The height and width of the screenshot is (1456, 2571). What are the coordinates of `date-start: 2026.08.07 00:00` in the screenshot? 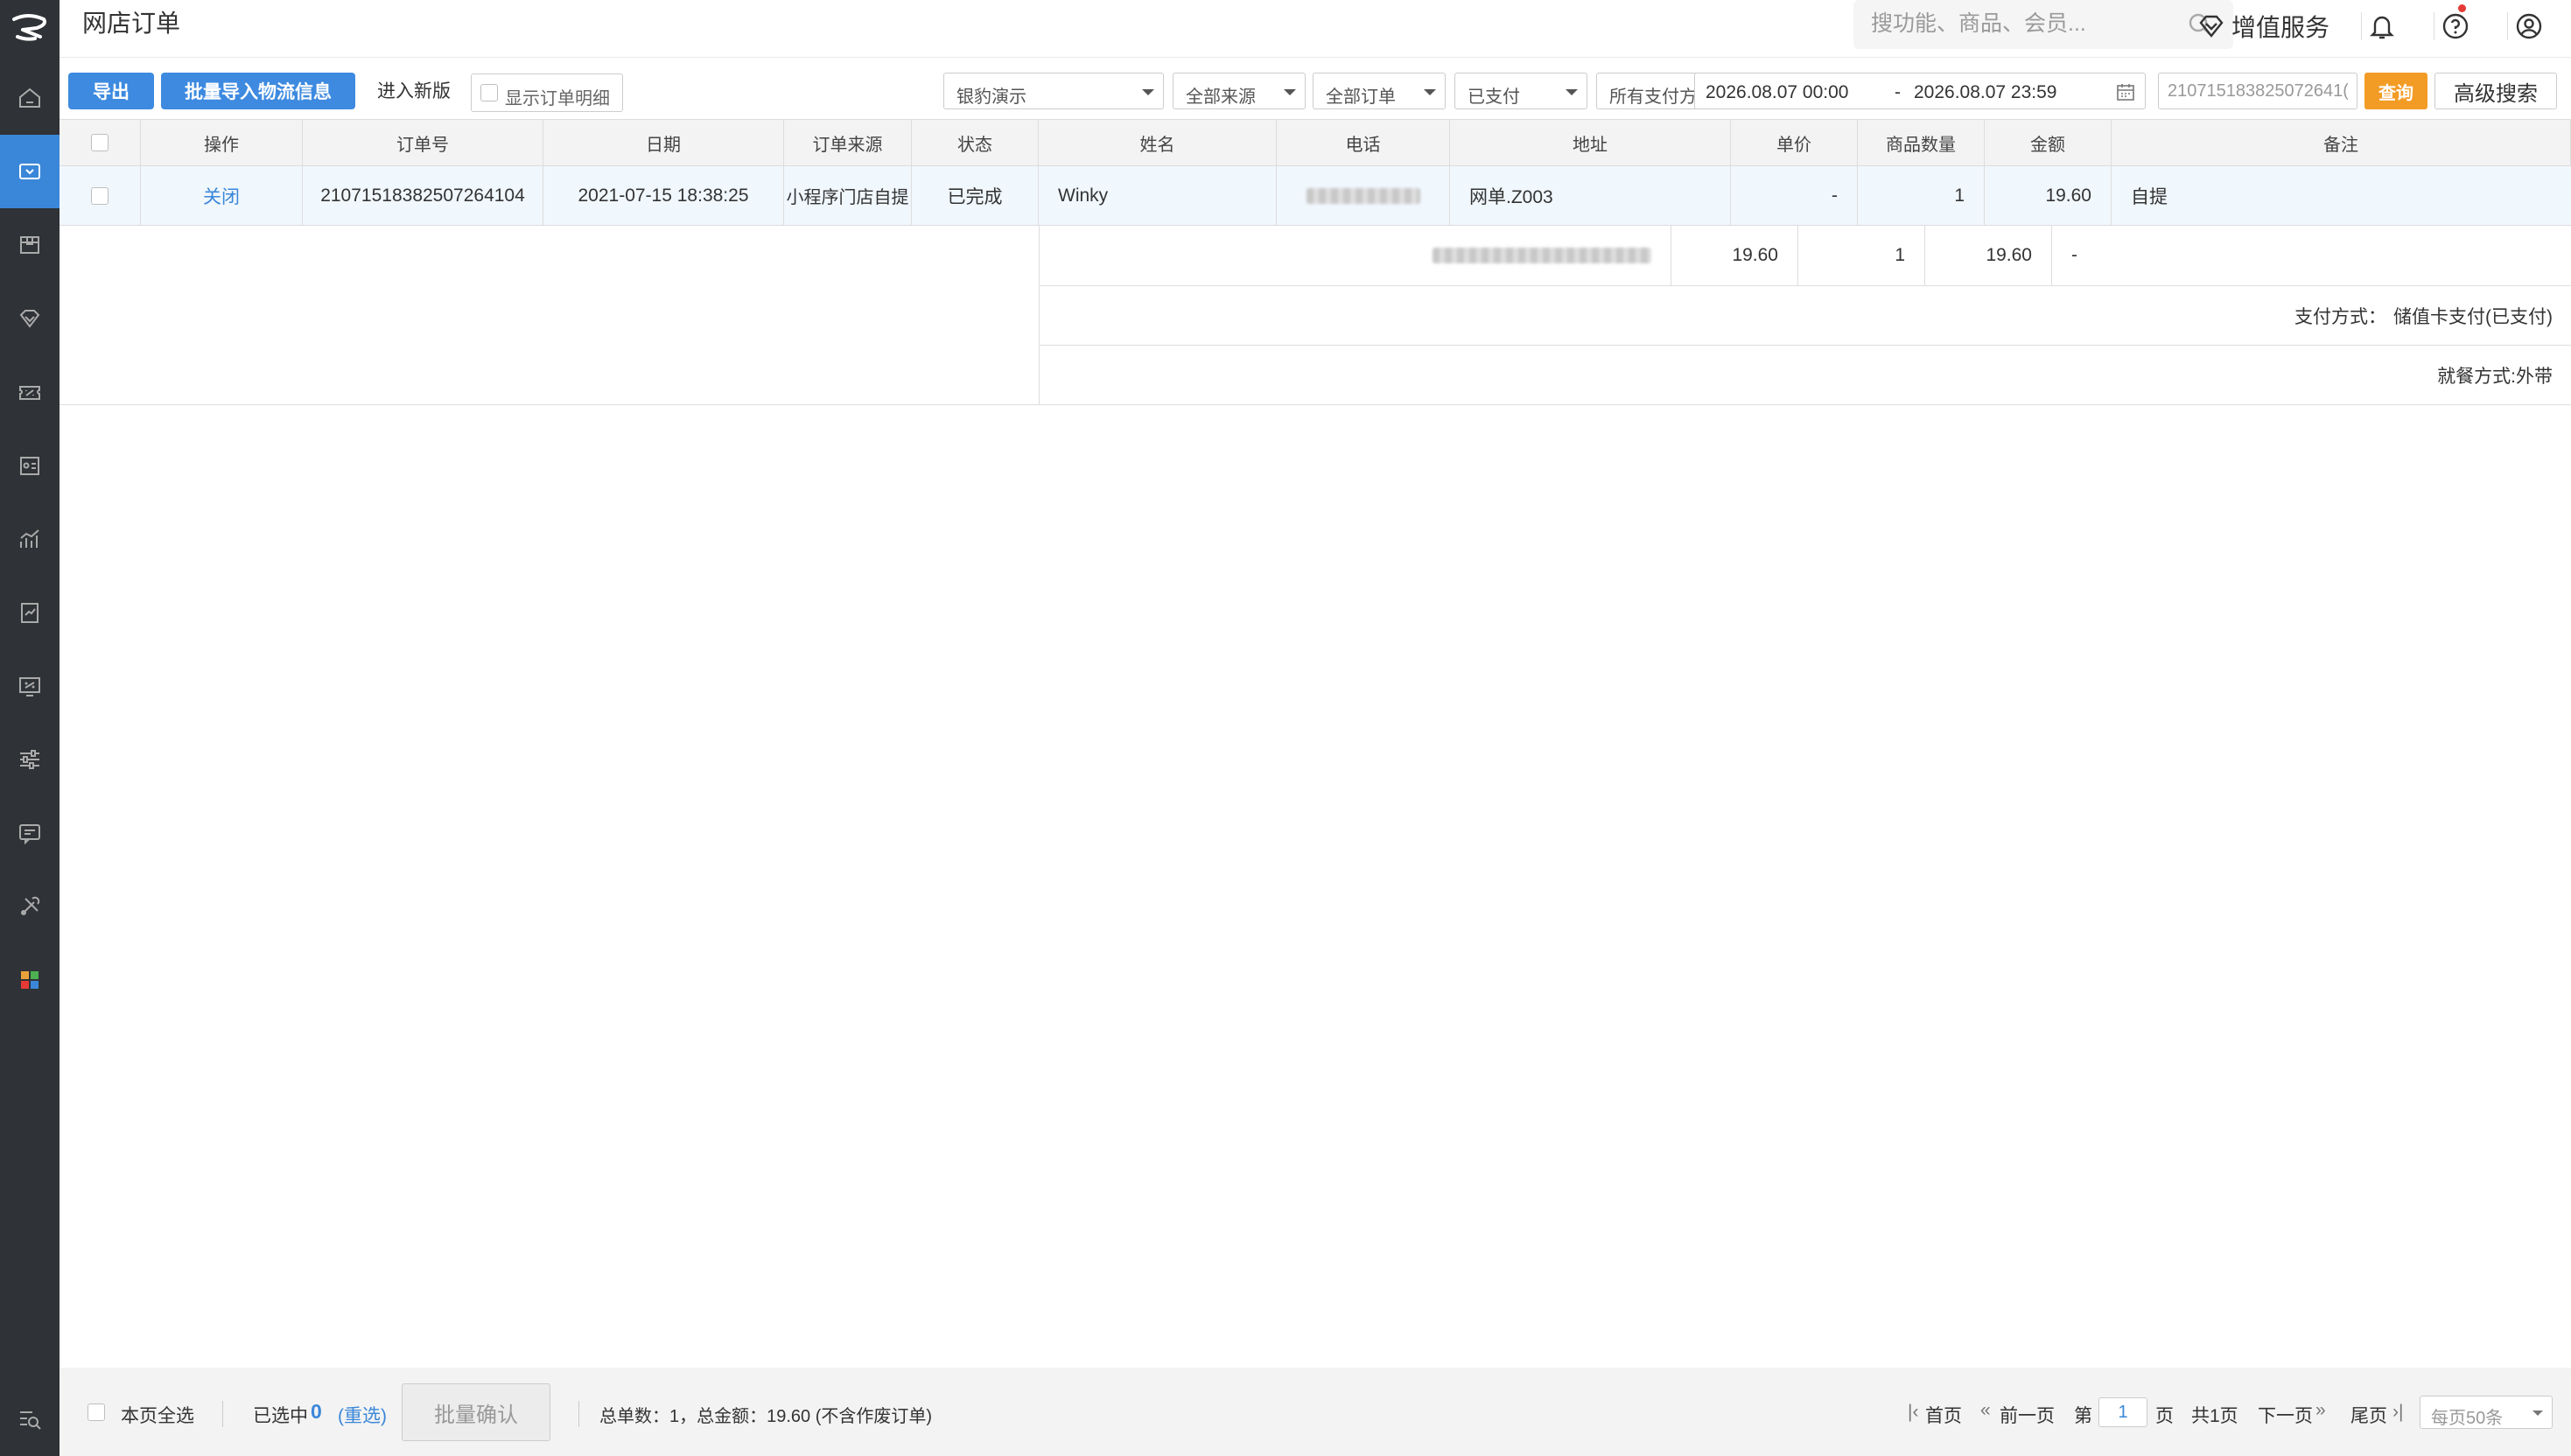 It's located at (1777, 92).